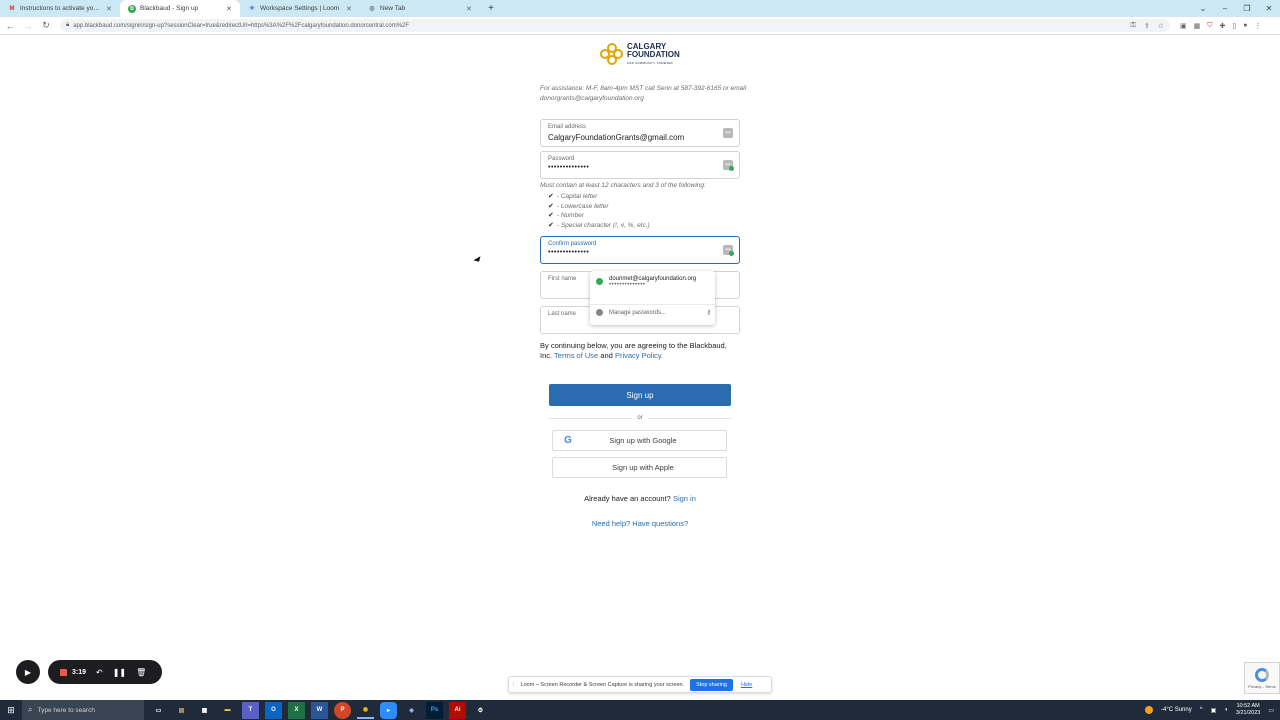 The image size is (1280, 720). I want to click on store-icon: ▤, so click(181, 710).